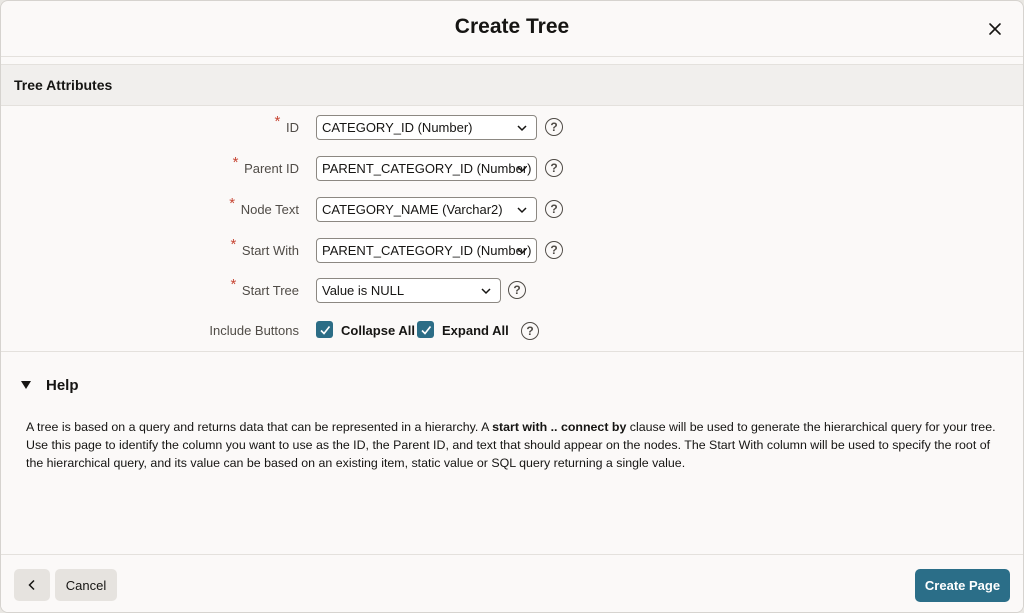 This screenshot has width=1024, height=613. Describe the element at coordinates (512, 85) in the screenshot. I see `section-header: Tree Attributes` at that location.